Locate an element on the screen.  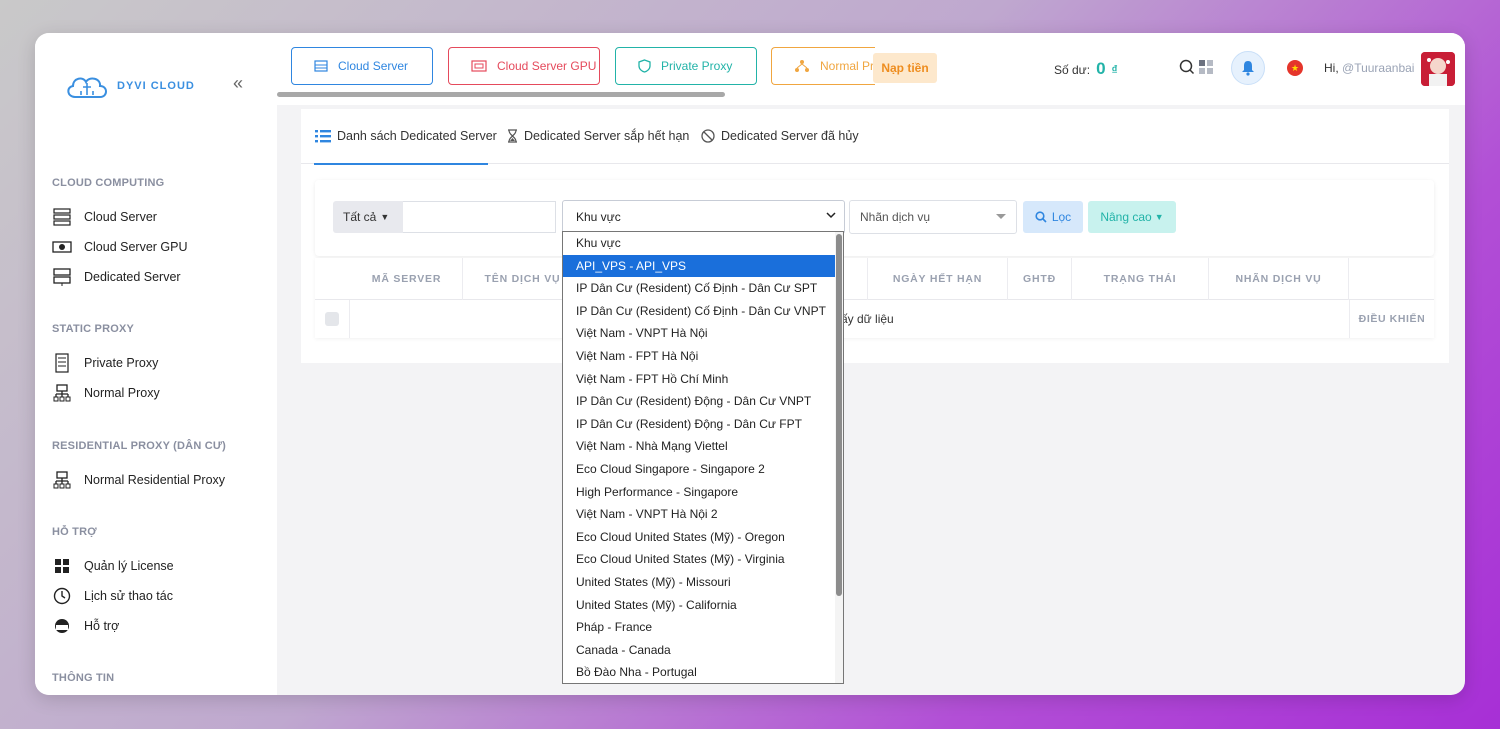
advanced-button: Nâng cao ▼ is located at coordinates (1132, 217).